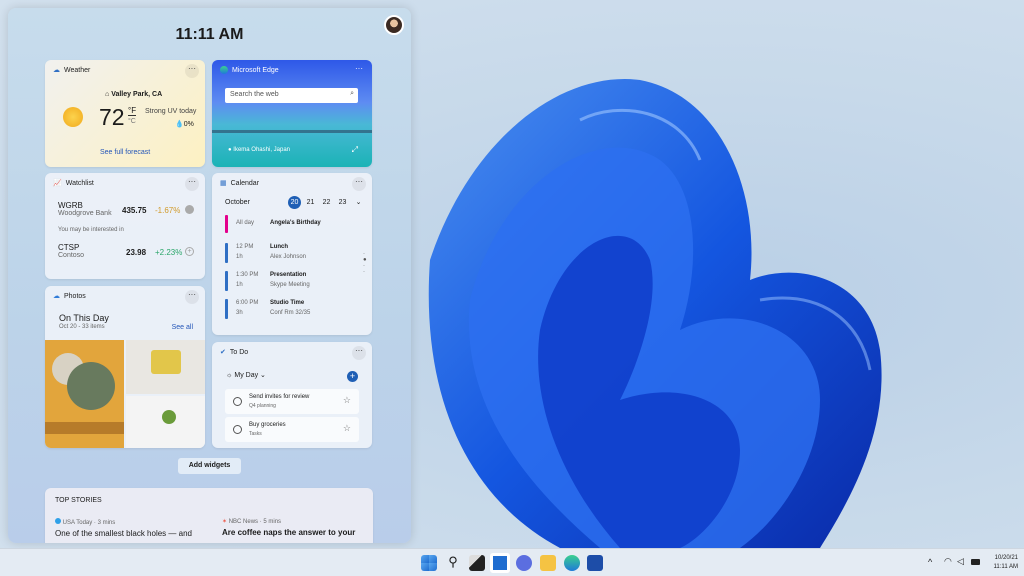 The height and width of the screenshot is (576, 1024). I want to click on event-subtitle: Alex Johnson, so click(288, 257).